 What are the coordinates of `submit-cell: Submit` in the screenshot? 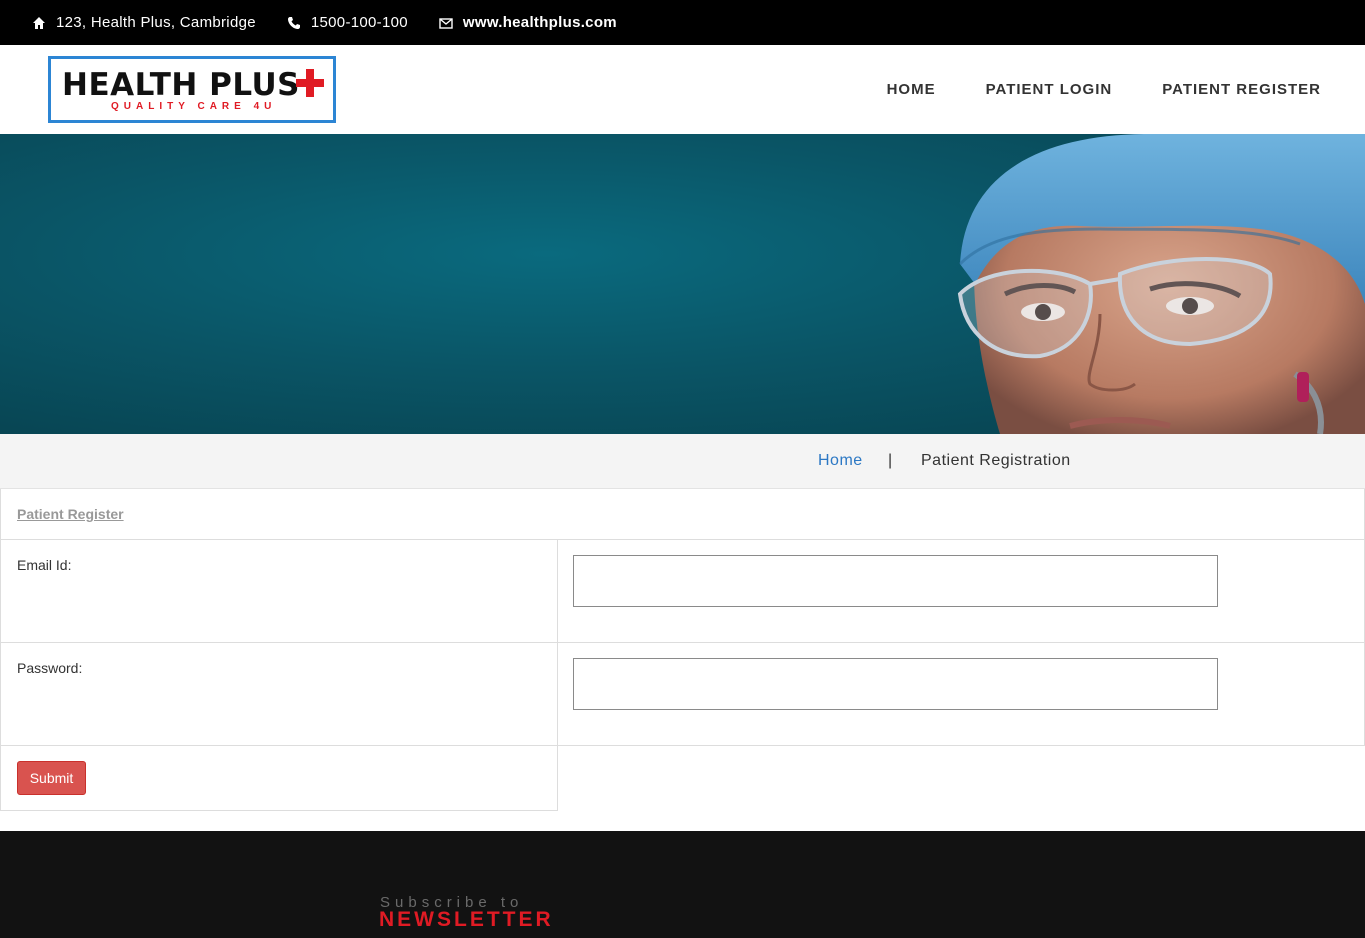 It's located at (279, 778).